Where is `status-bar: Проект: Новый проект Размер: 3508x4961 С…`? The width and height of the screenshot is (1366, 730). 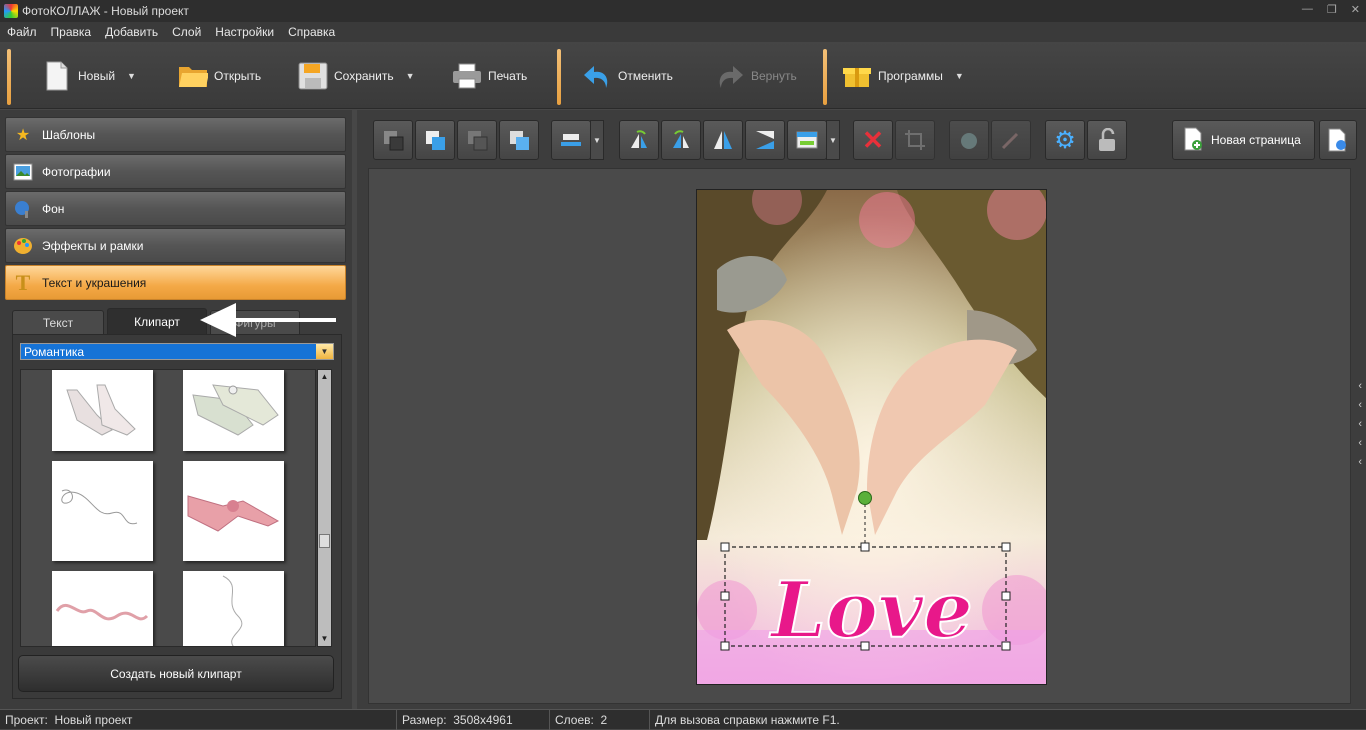
status-bar: Проект: Новый проект Размер: 3508x4961 С… is located at coordinates (683, 719).